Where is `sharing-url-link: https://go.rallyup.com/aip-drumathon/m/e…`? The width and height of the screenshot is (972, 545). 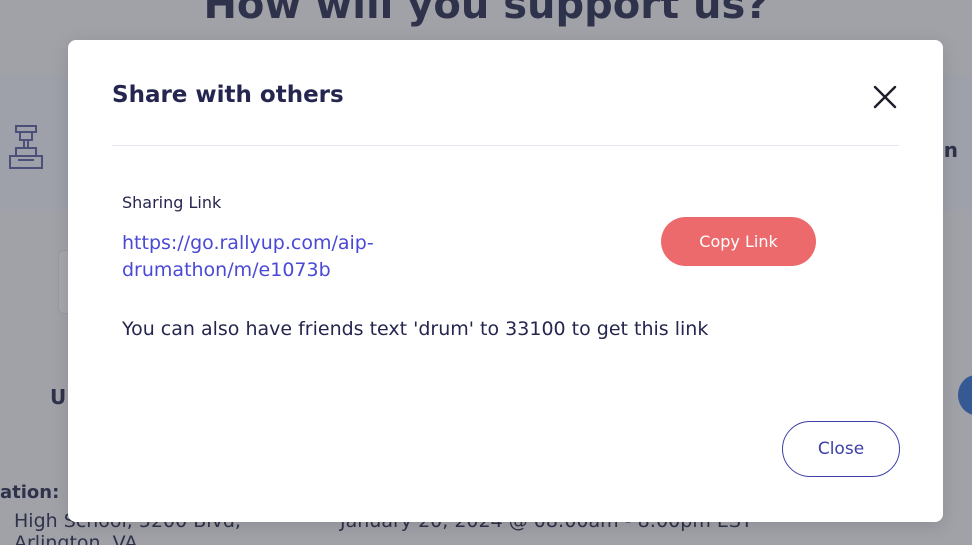 sharing-url-link: https://go.rallyup.com/aip-drumathon/m/e… is located at coordinates (292, 257).